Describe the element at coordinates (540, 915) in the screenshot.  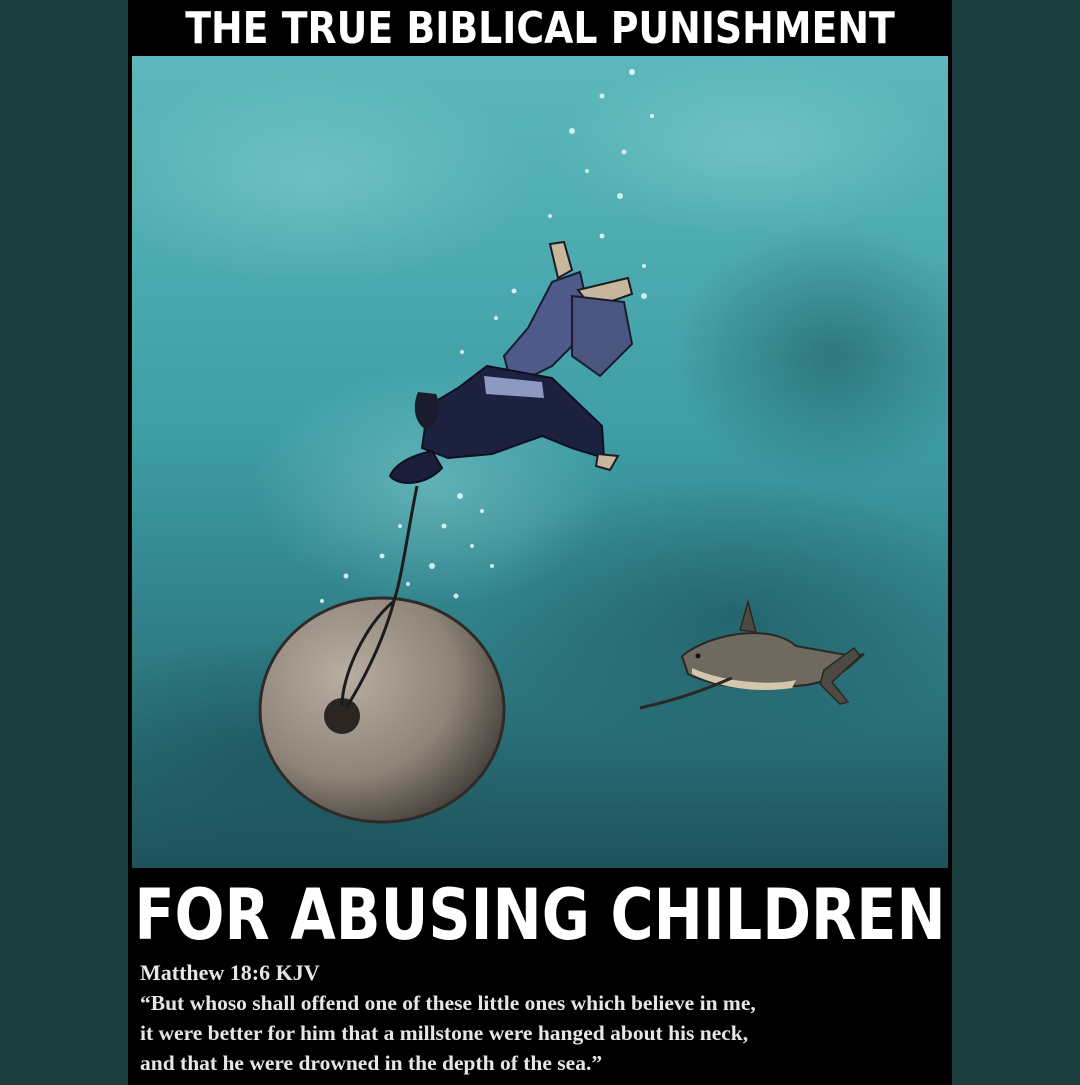
I see `bottom-title: FOR ABUSING CHILDREN` at that location.